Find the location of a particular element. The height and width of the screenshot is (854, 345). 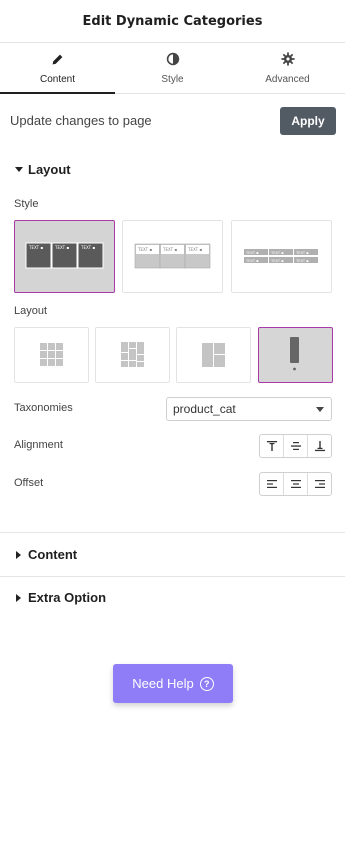

taxonomies-value: product_cat is located at coordinates (204, 409).